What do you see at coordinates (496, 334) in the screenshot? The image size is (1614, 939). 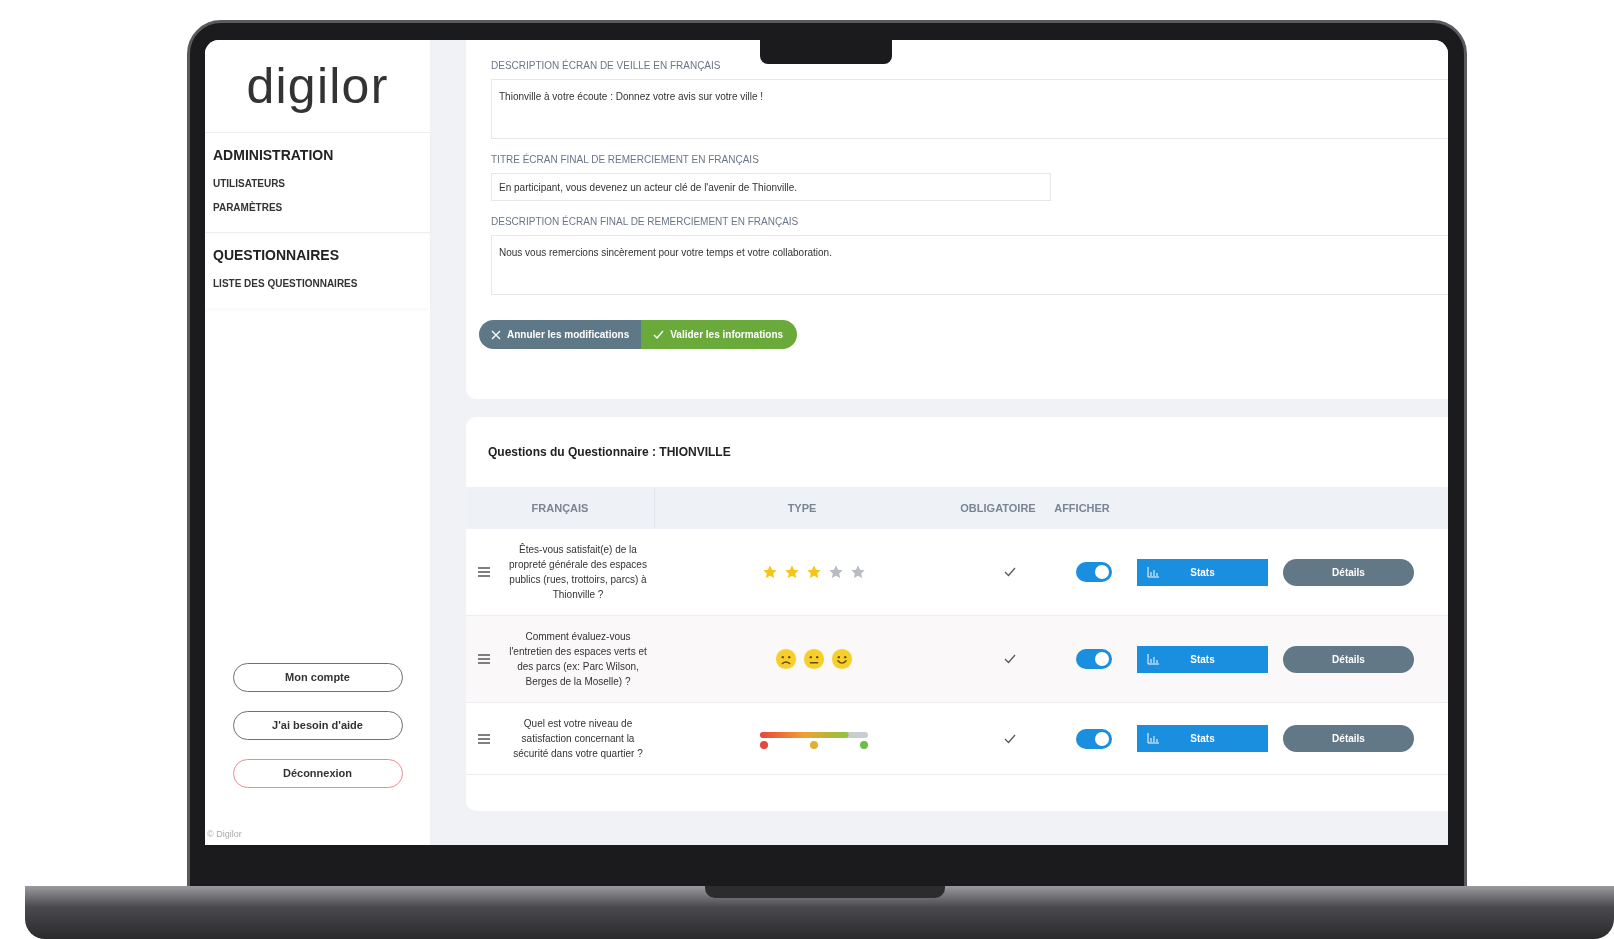 I see `close-icon` at bounding box center [496, 334].